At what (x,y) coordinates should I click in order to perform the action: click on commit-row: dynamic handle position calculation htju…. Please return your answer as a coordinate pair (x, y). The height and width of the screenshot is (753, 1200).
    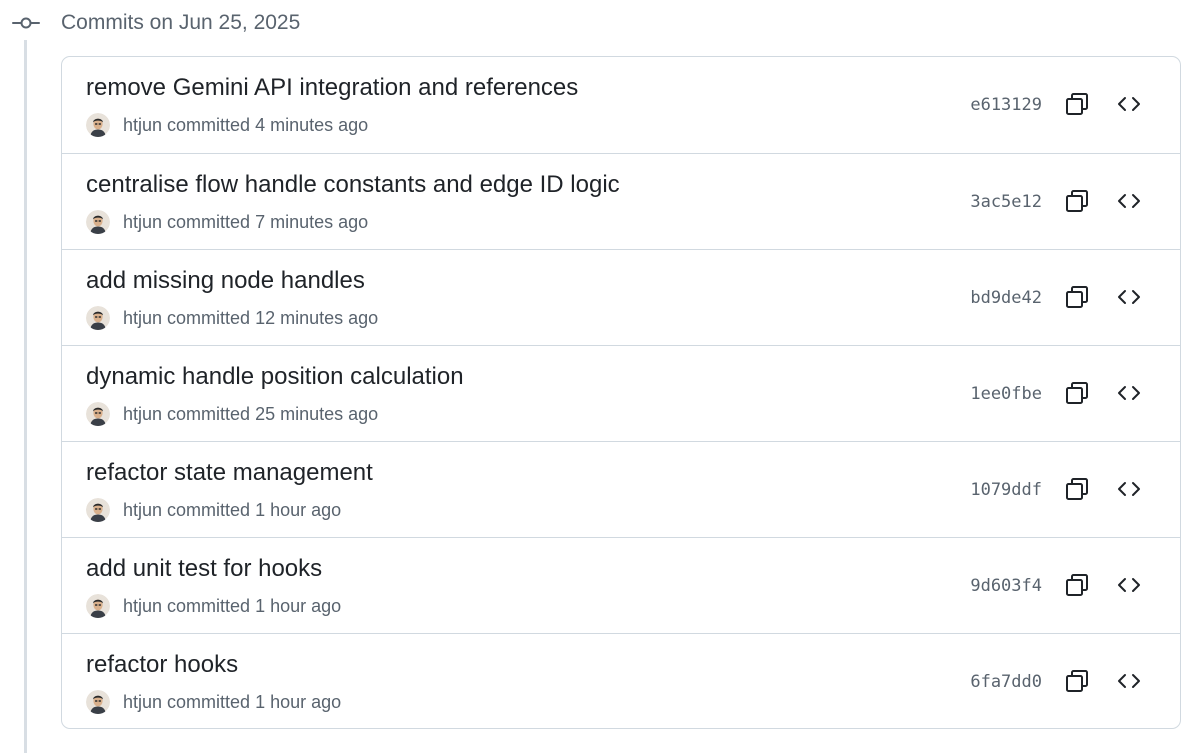
    Looking at the image, I should click on (621, 393).